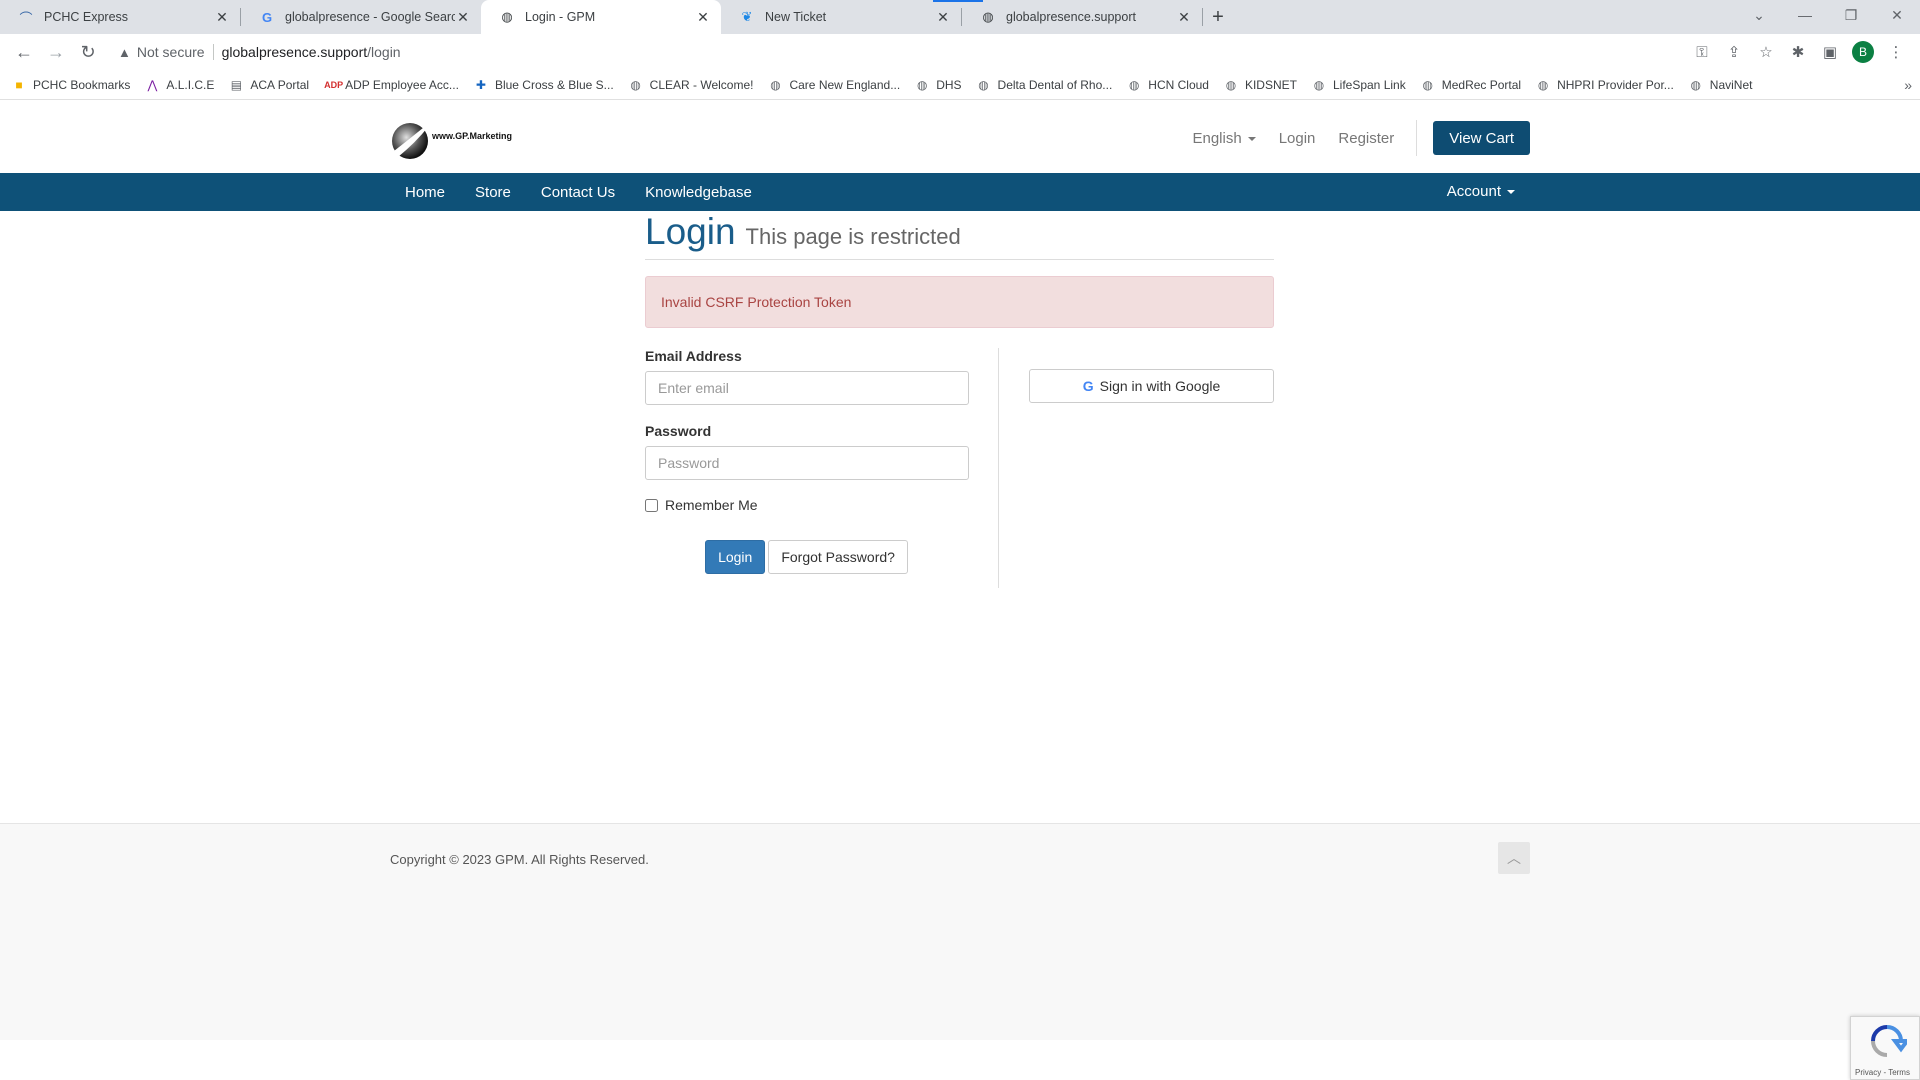  What do you see at coordinates (1897, 15) in the screenshot?
I see `close-window-icon: ✕` at bounding box center [1897, 15].